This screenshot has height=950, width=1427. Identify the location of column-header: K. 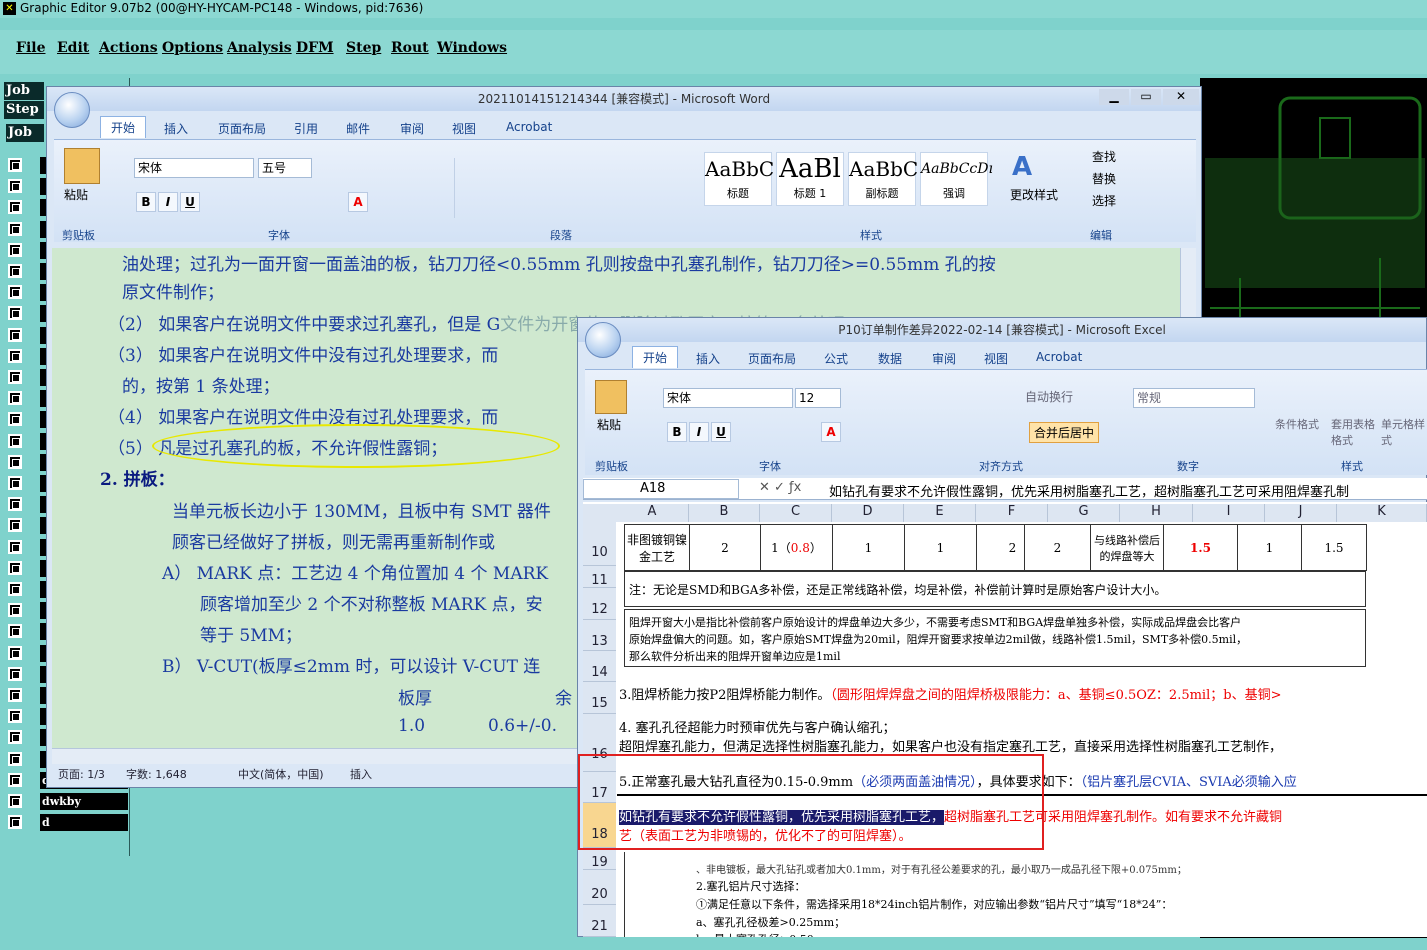
(1382, 513).